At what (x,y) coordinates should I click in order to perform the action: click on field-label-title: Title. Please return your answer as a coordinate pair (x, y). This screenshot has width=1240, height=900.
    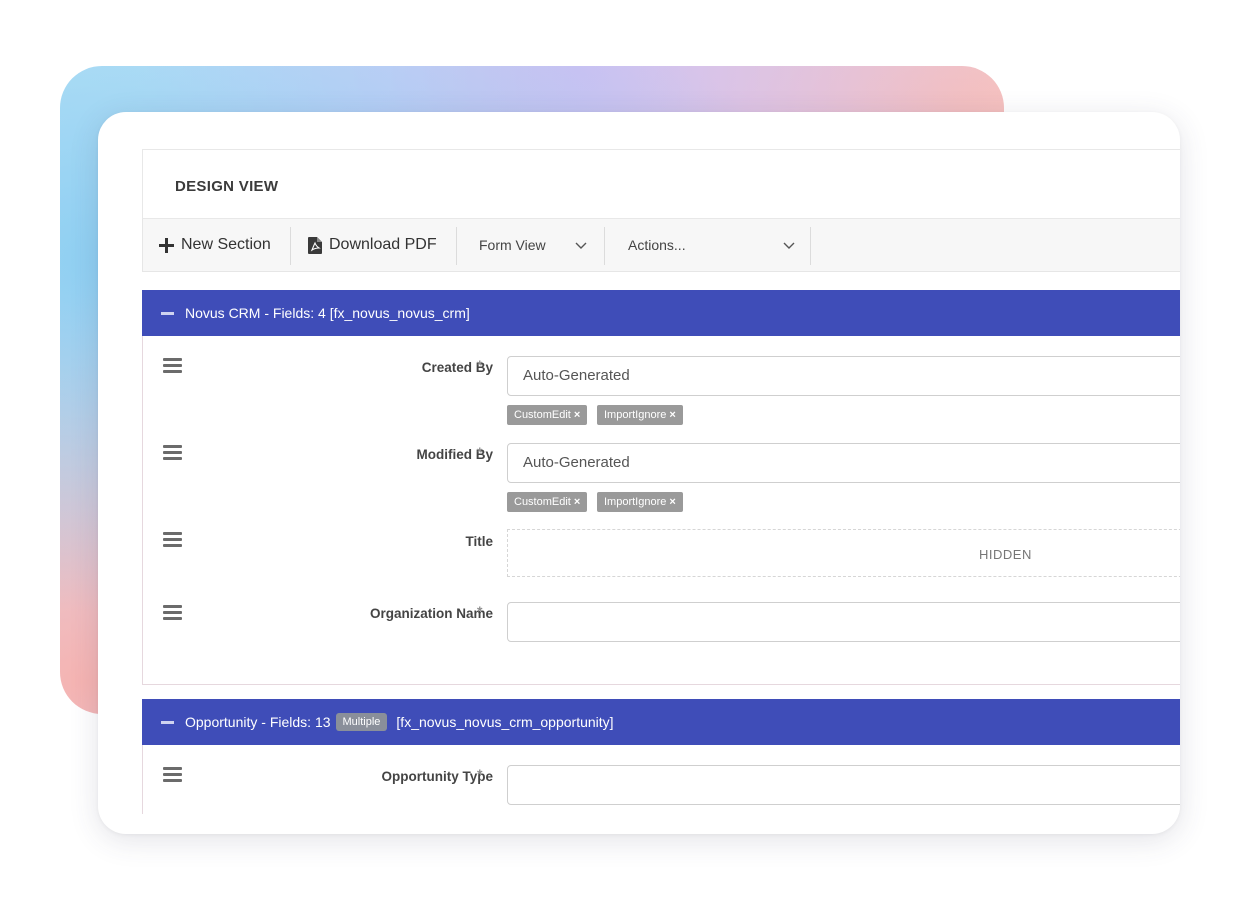
    Looking at the image, I should click on (479, 541).